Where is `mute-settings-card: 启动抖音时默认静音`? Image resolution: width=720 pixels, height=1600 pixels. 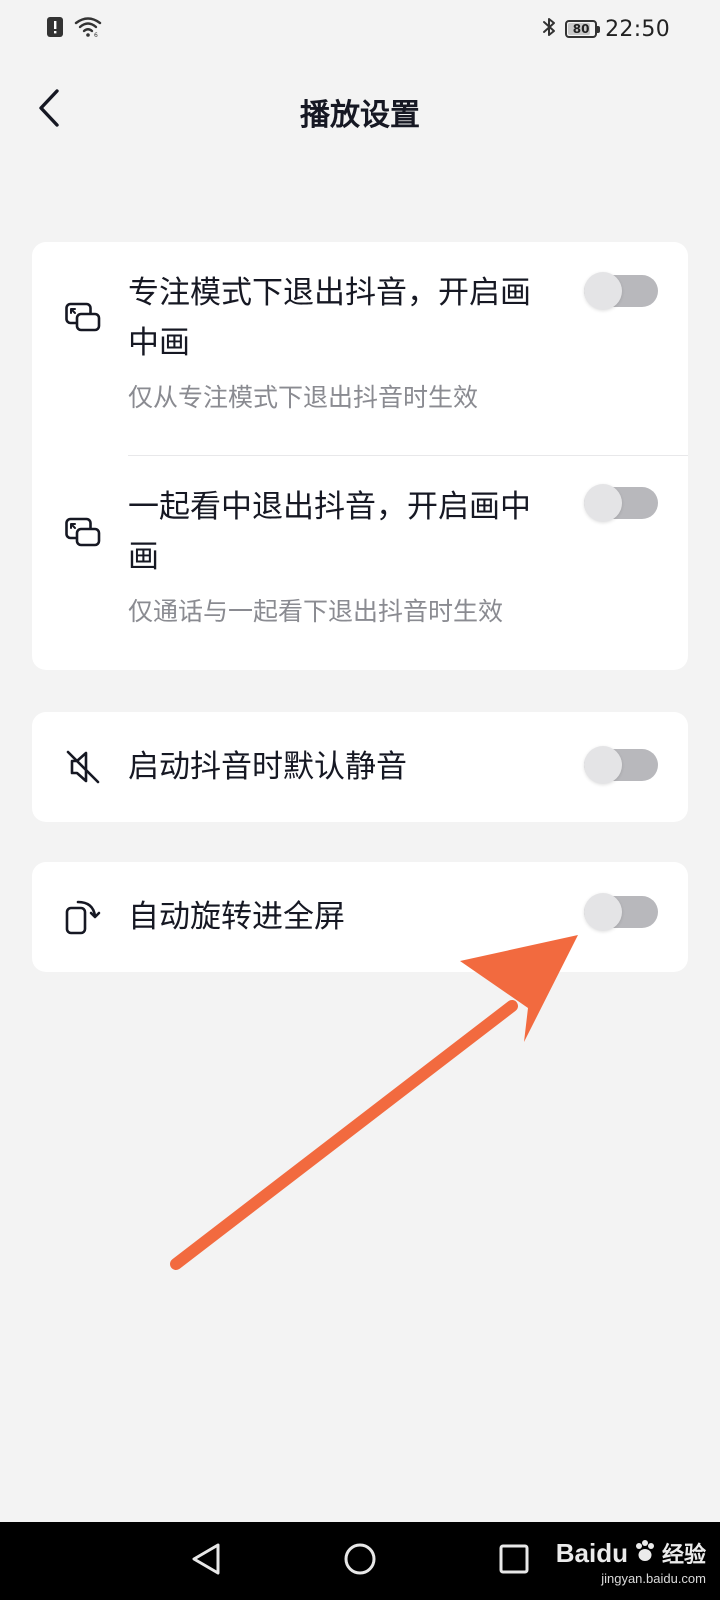
mute-settings-card: 启动抖音时默认静音 is located at coordinates (360, 767).